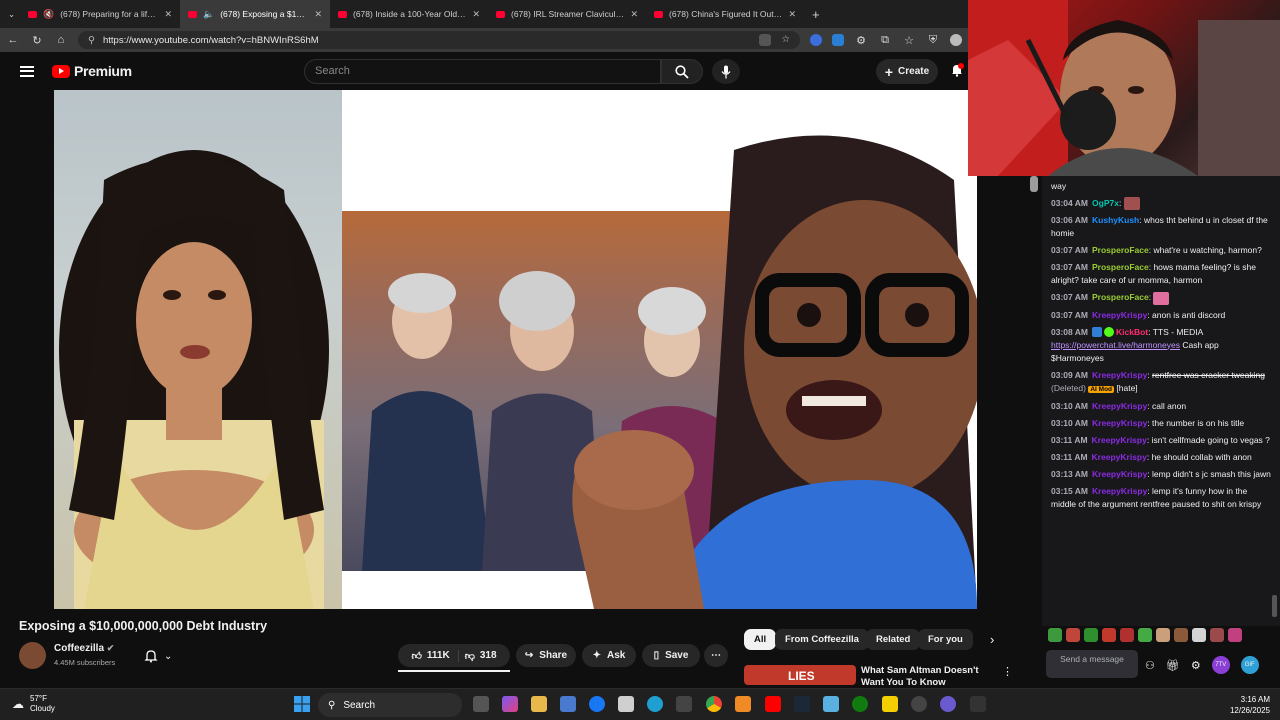 The width and height of the screenshot is (1280, 720). What do you see at coordinates (893, 639) in the screenshot?
I see `chip-related: Related` at bounding box center [893, 639].